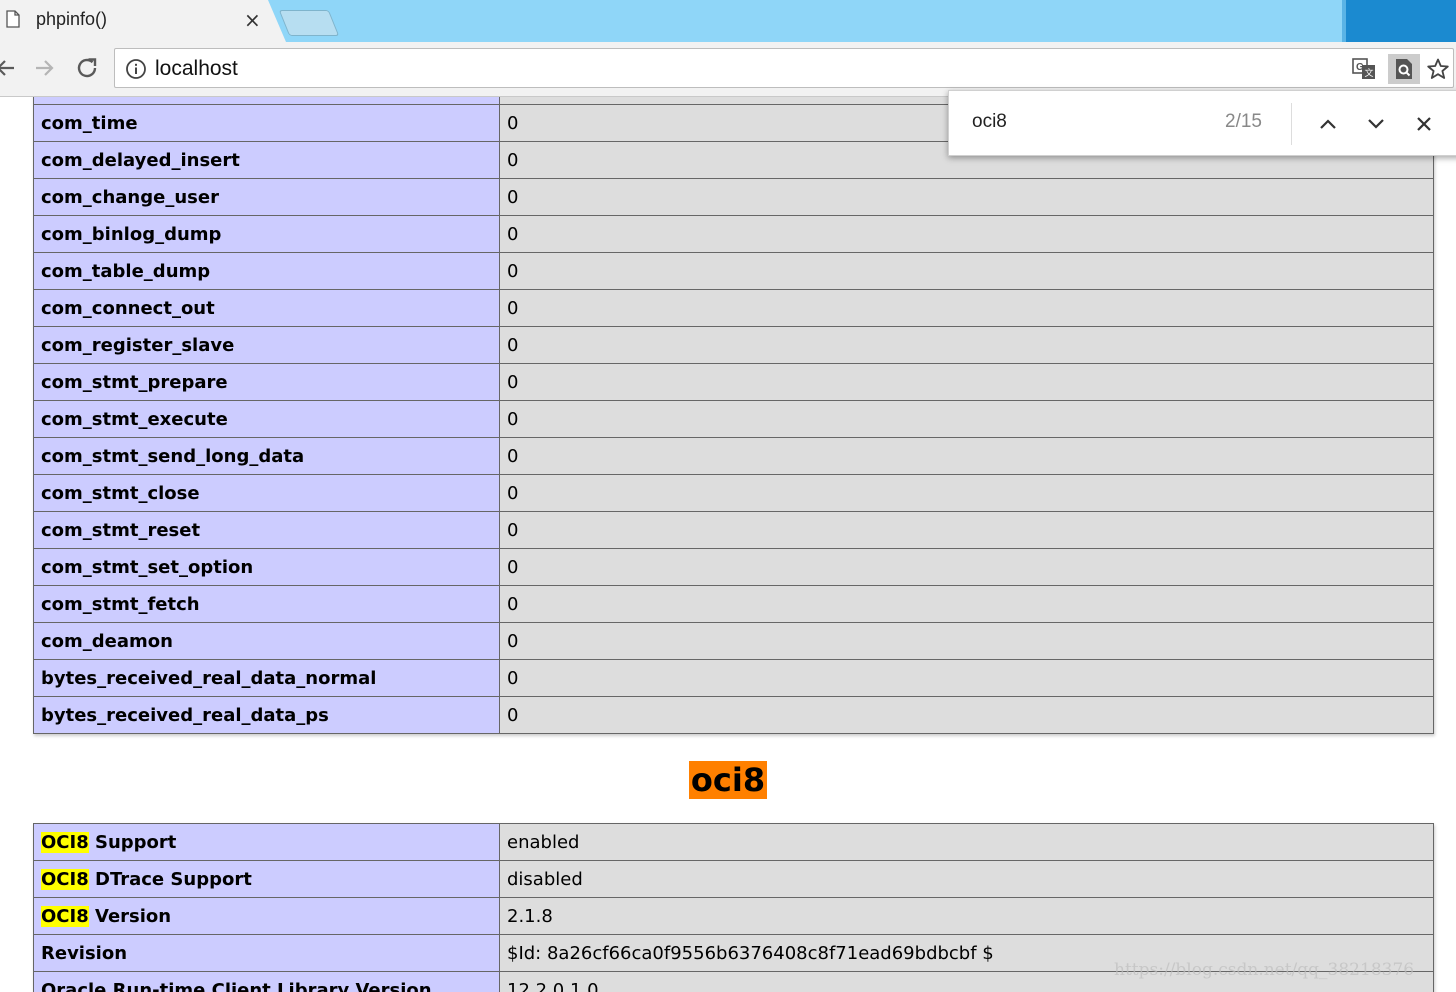 The height and width of the screenshot is (992, 1456). What do you see at coordinates (266, 197) in the screenshot?
I see `row-key: com_change_user` at bounding box center [266, 197].